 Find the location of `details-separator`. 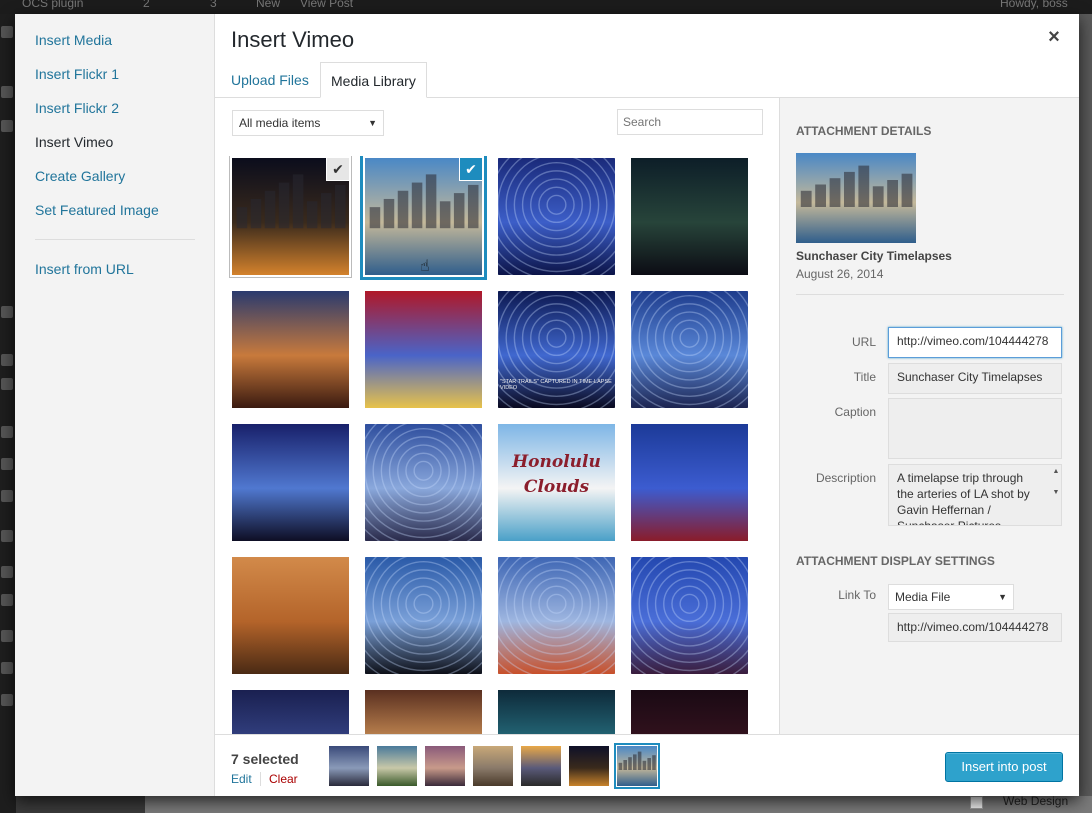

details-separator is located at coordinates (930, 294).